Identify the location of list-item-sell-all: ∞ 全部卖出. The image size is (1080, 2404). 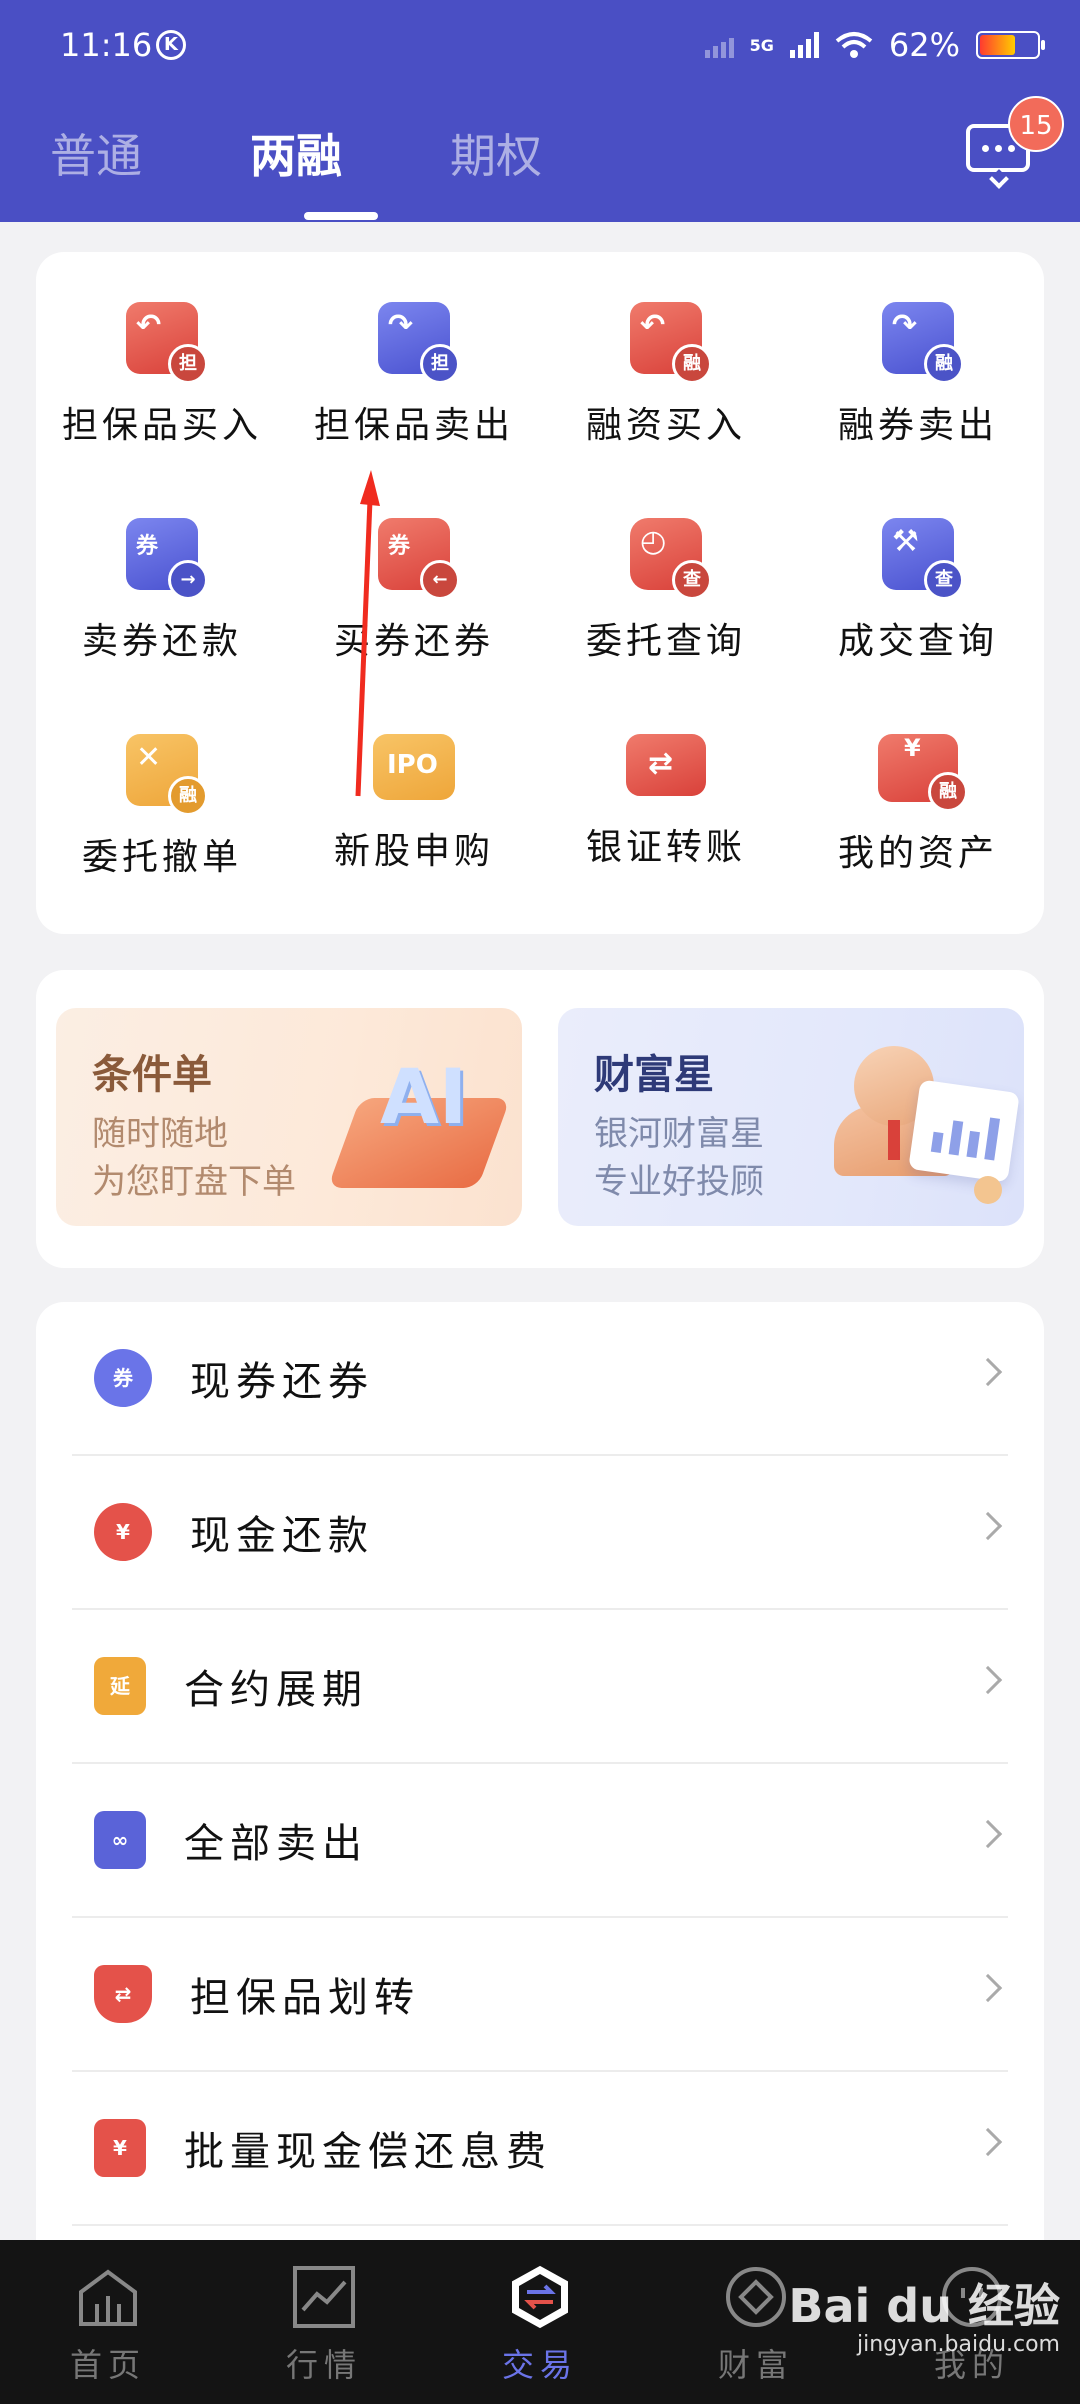
(540, 1841).